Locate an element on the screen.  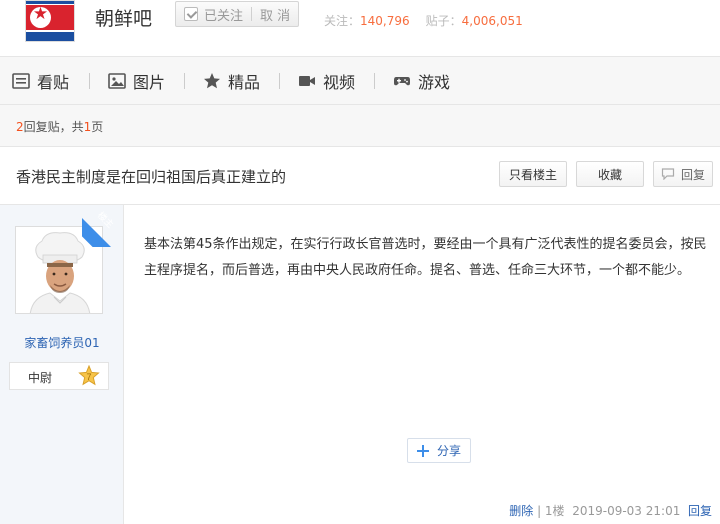
tab-posts: 看贴 is located at coordinates (40, 80).